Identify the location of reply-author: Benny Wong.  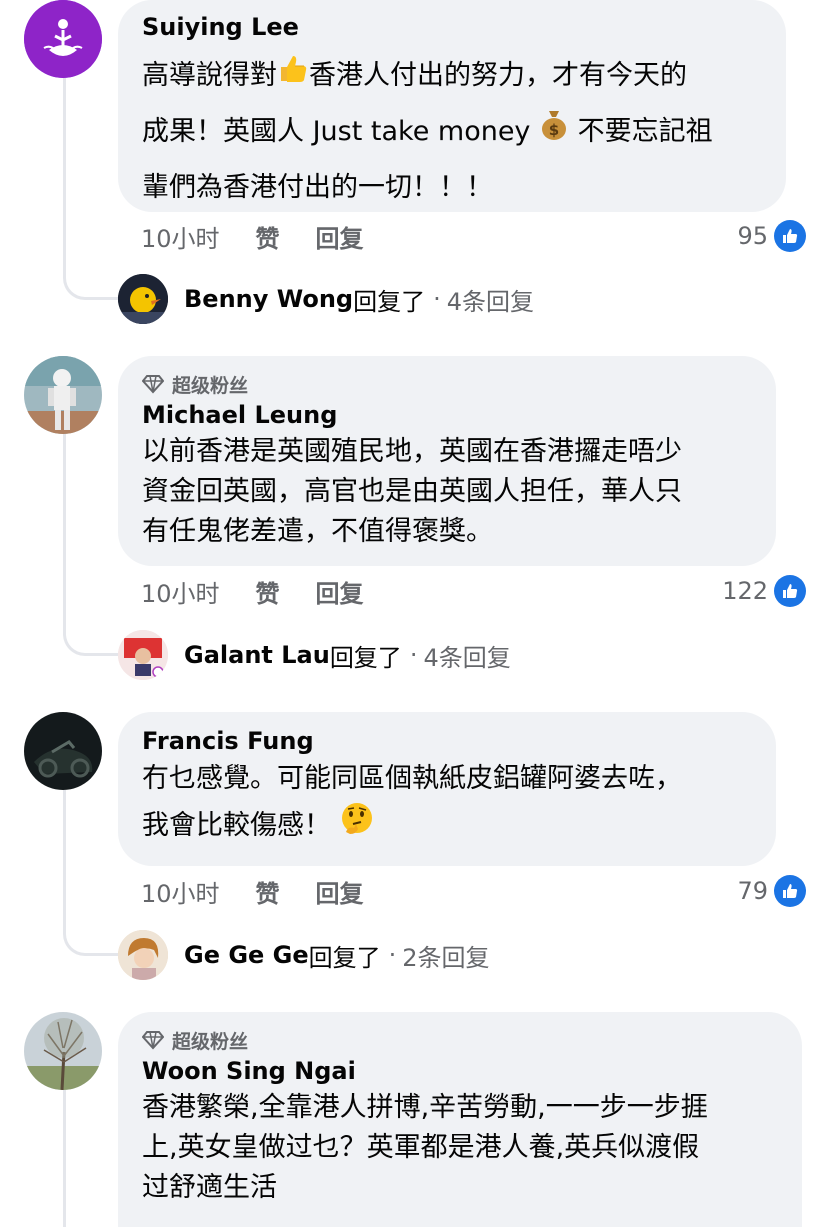
(269, 299).